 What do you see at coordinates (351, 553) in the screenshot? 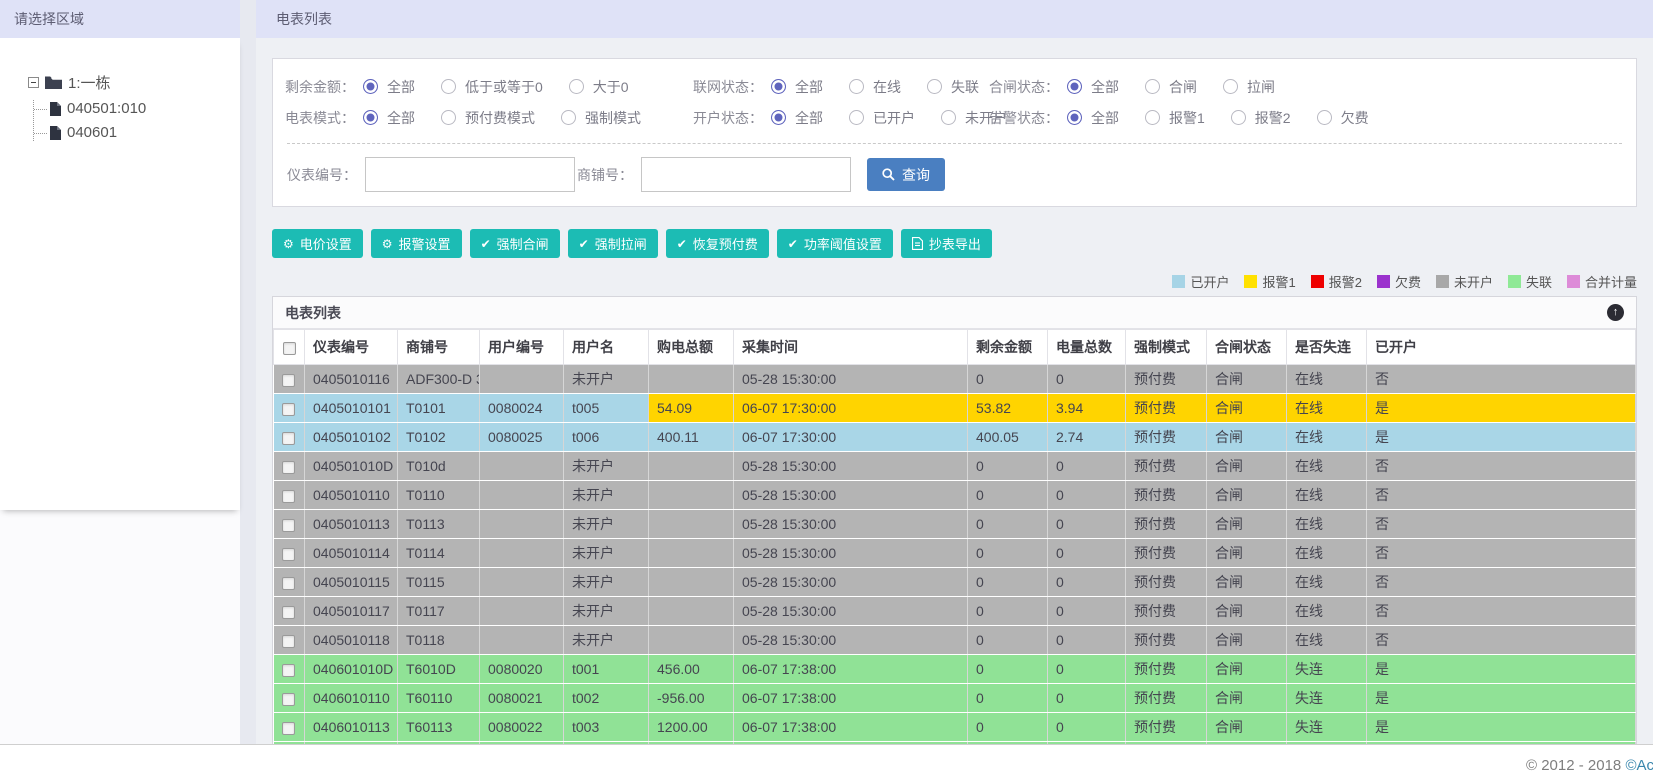
I see `cell-仪表编号: 0405010114` at bounding box center [351, 553].